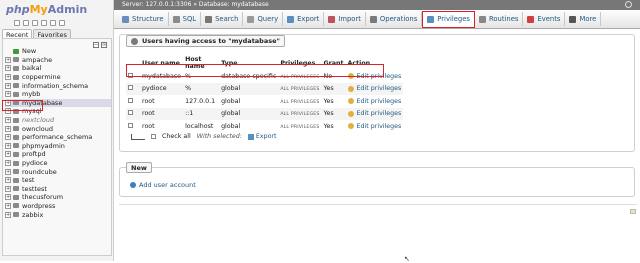  I want to click on sidebar-item-label: test, so click(28, 180).